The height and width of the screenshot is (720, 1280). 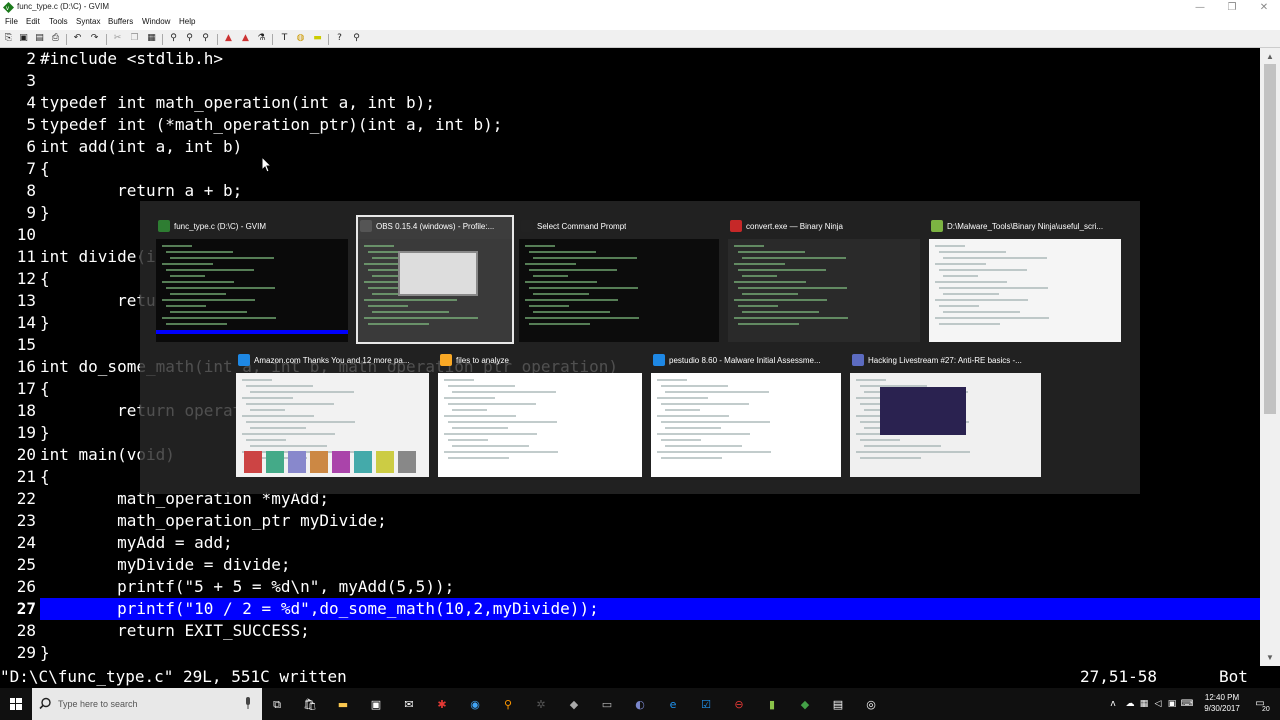 I want to click on app-icon-search-tool: ⚲, so click(x=508, y=704).